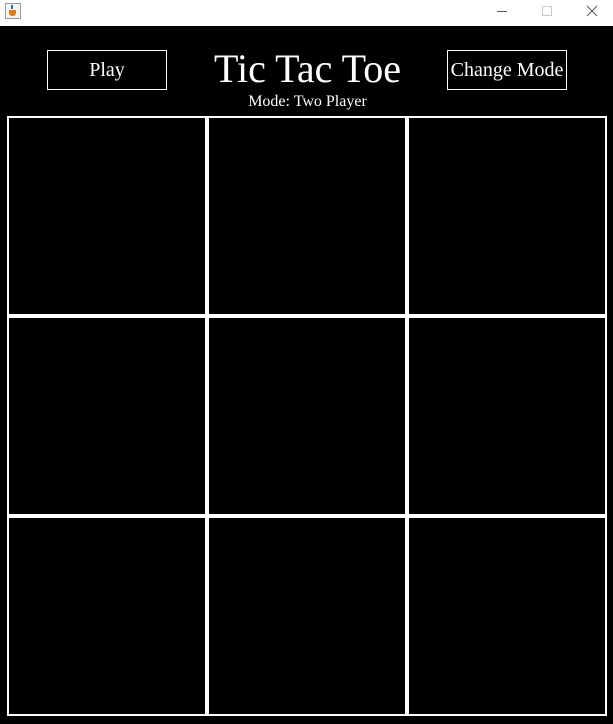 The height and width of the screenshot is (724, 613). I want to click on mode-label: Mode: Two Player, so click(307, 101).